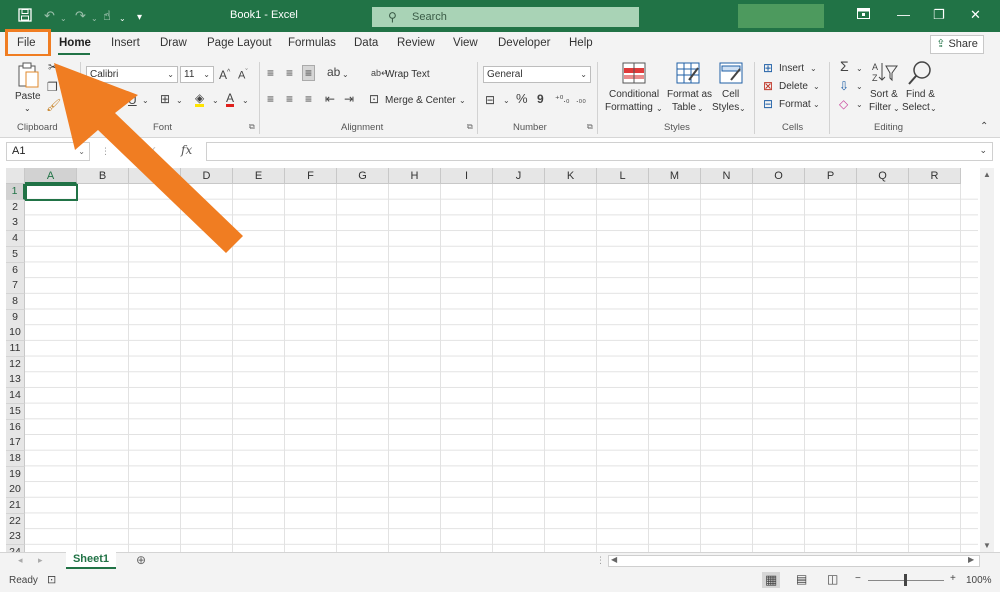  Describe the element at coordinates (844, 86) in the screenshot. I see `fill-icon: ⇩` at that location.